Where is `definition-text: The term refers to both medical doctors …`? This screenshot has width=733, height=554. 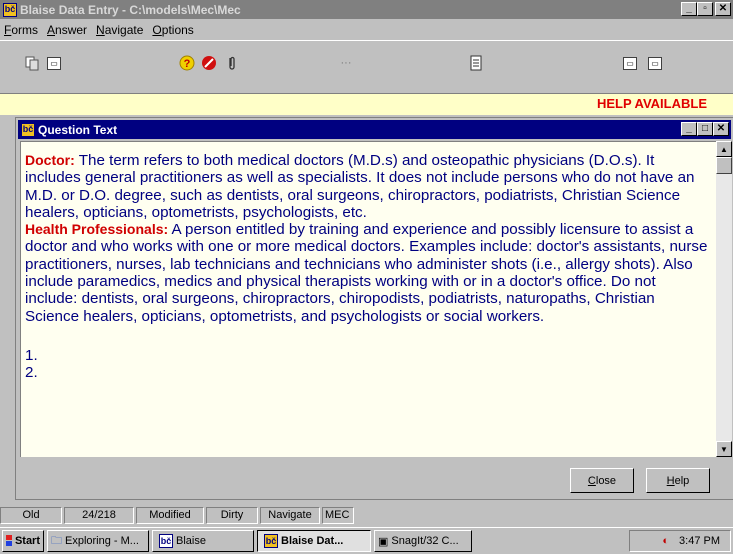
definition-text: The term refers to both medical doctors … is located at coordinates (360, 186).